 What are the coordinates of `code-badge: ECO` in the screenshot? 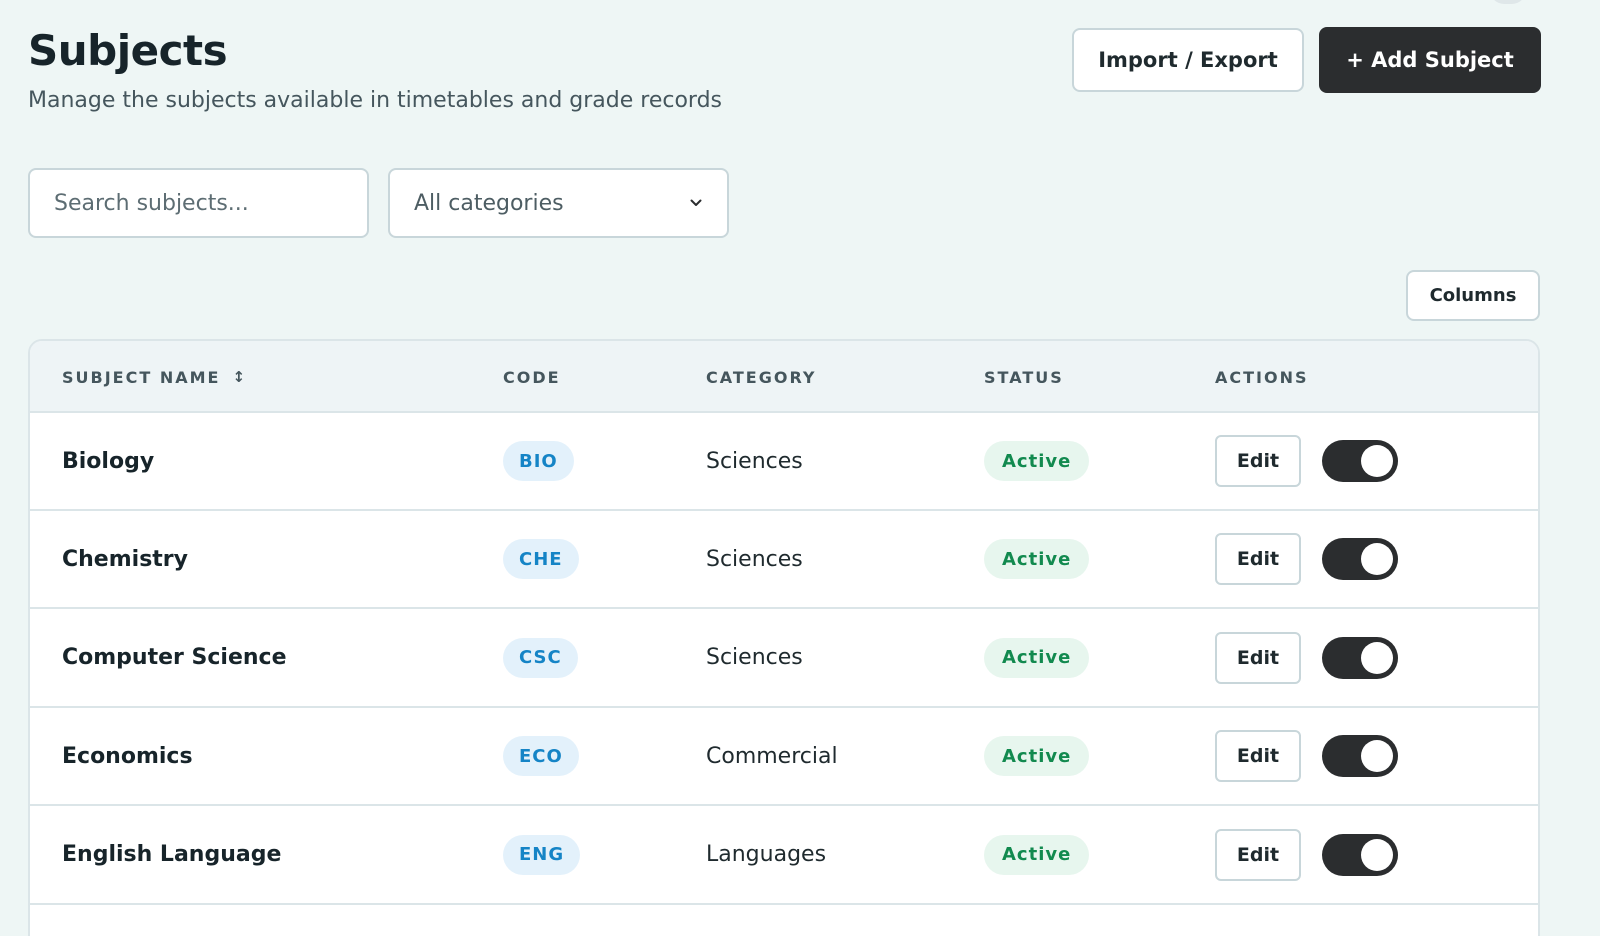 It's located at (541, 756).